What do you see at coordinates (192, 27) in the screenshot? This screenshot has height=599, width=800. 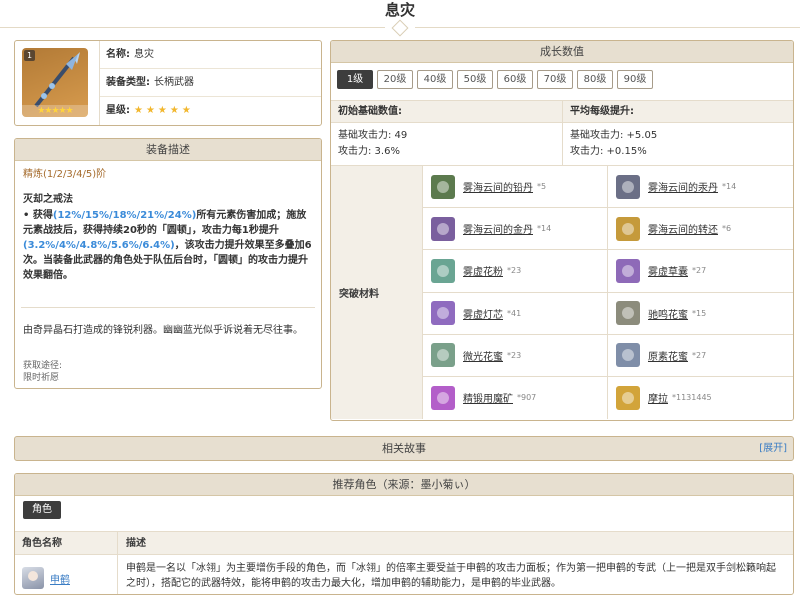 I see `title-divider-left` at bounding box center [192, 27].